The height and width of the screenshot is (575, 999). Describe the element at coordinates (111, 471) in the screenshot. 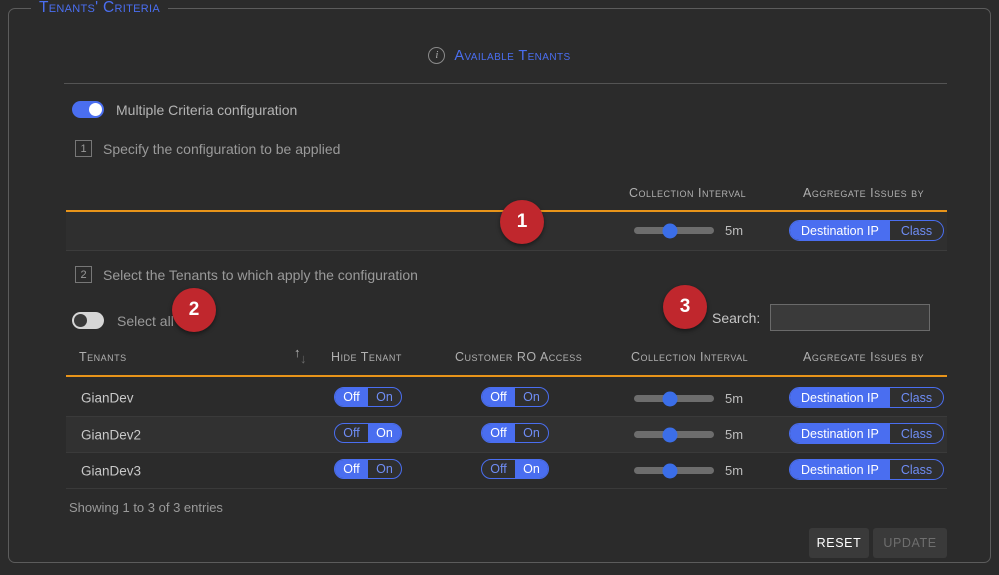

I see `tenant-name: GianDev3` at that location.